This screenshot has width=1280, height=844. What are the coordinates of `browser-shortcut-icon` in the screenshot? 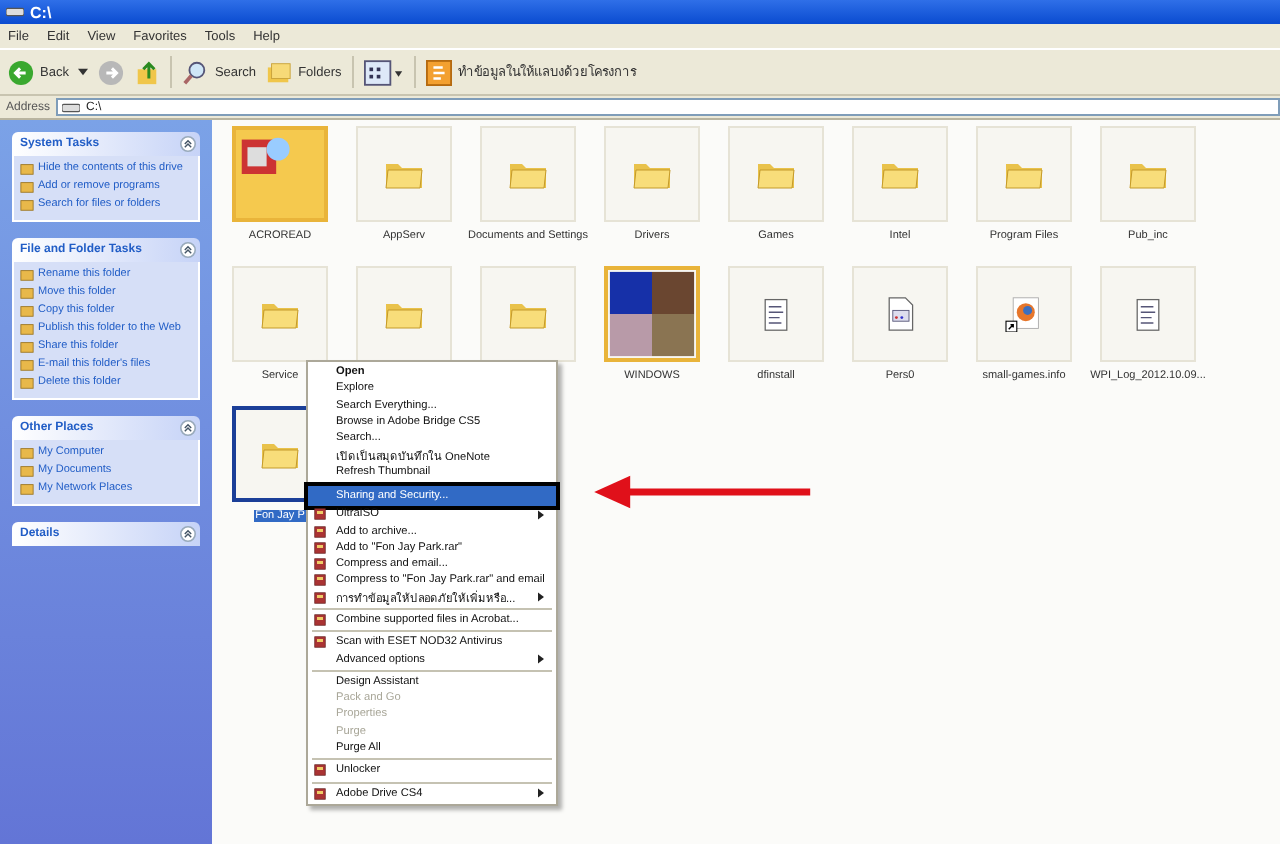 It's located at (1024, 314).